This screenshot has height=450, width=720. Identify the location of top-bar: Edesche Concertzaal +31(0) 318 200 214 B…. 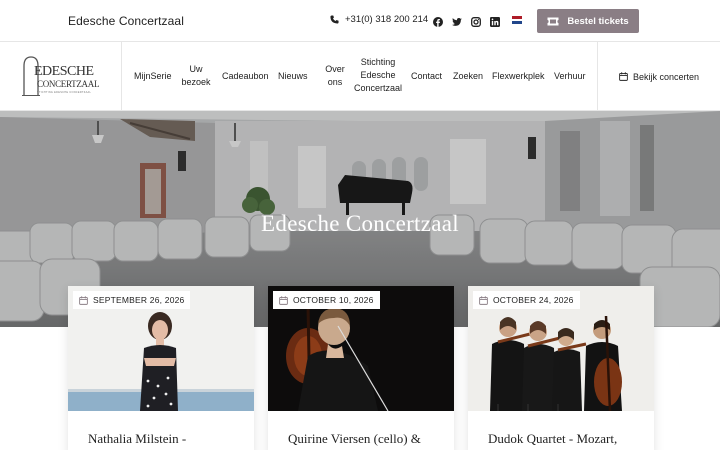
(360, 21).